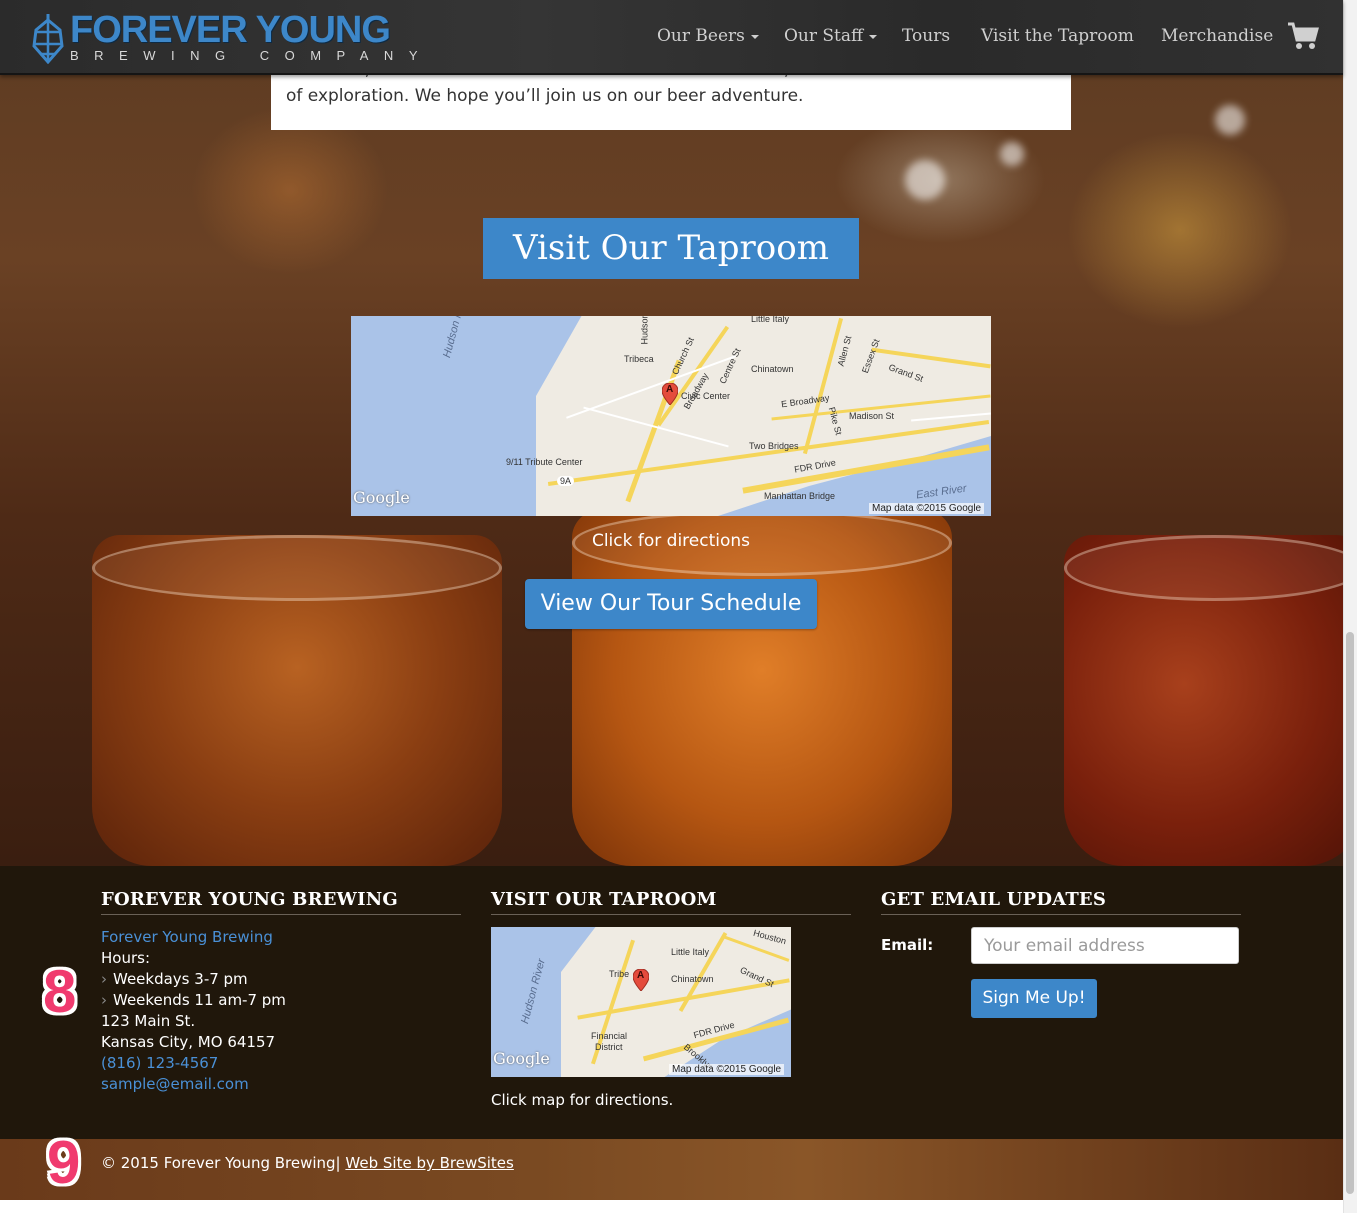 The width and height of the screenshot is (1357, 1213). Describe the element at coordinates (180, 979) in the screenshot. I see `hours-weekdays-text: Weekdays 3-7 pm` at that location.